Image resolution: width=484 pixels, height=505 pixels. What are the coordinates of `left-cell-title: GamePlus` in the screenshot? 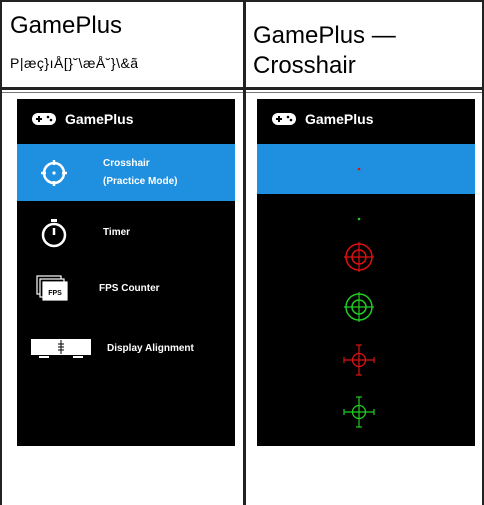 It's located at (66, 25).